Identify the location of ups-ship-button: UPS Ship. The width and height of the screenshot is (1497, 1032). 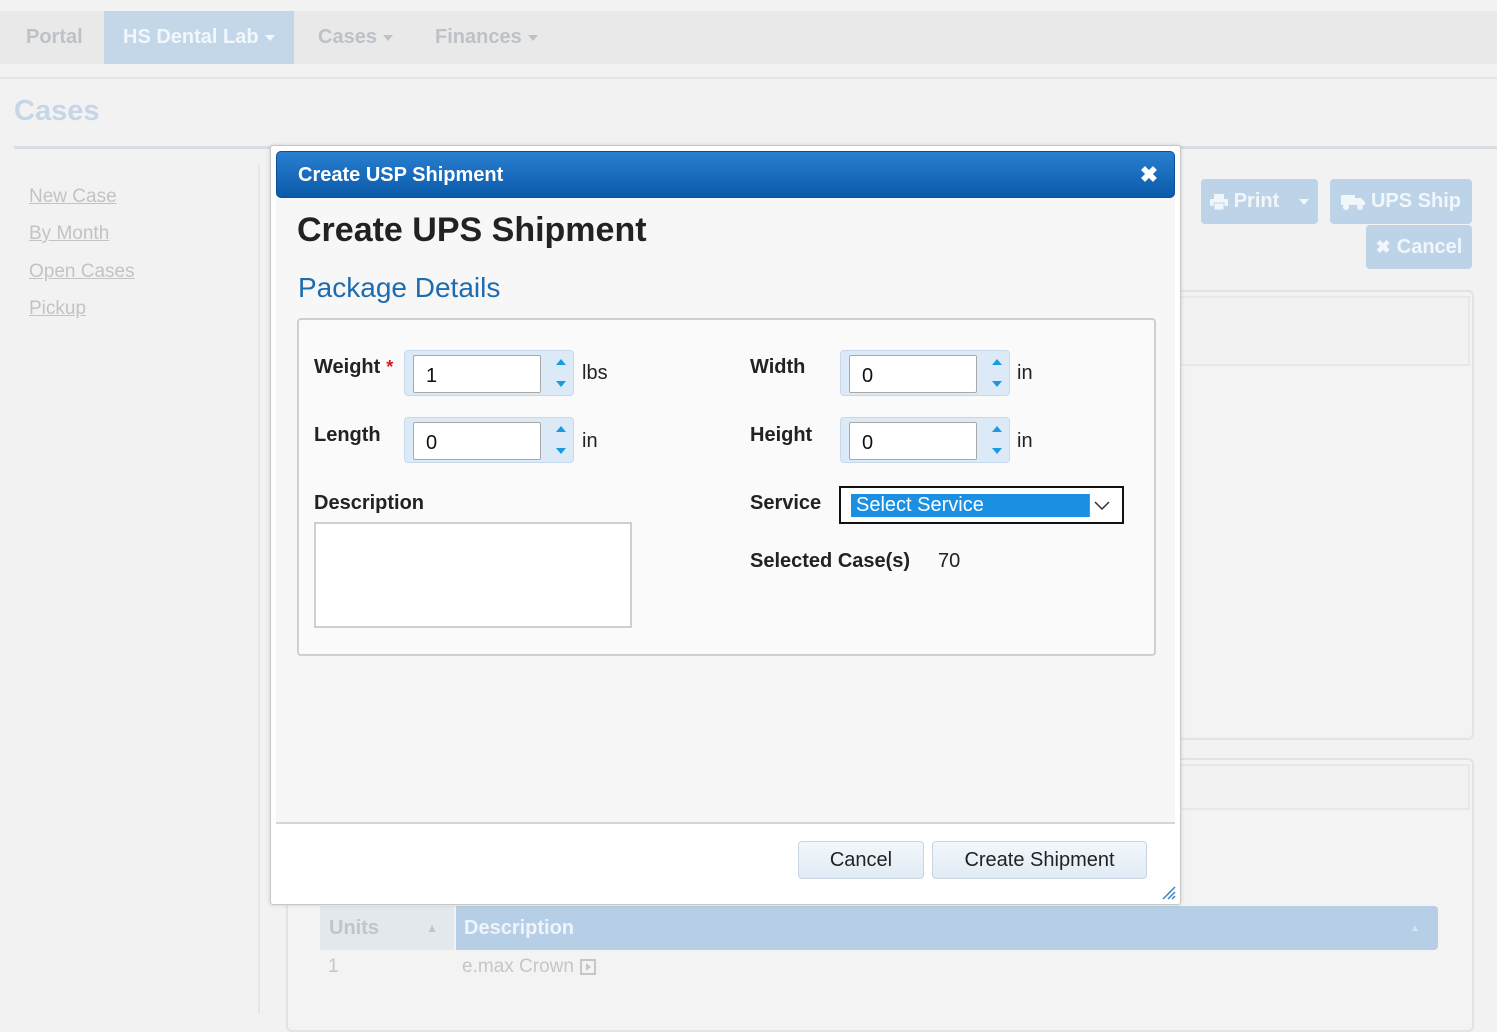
(1401, 201).